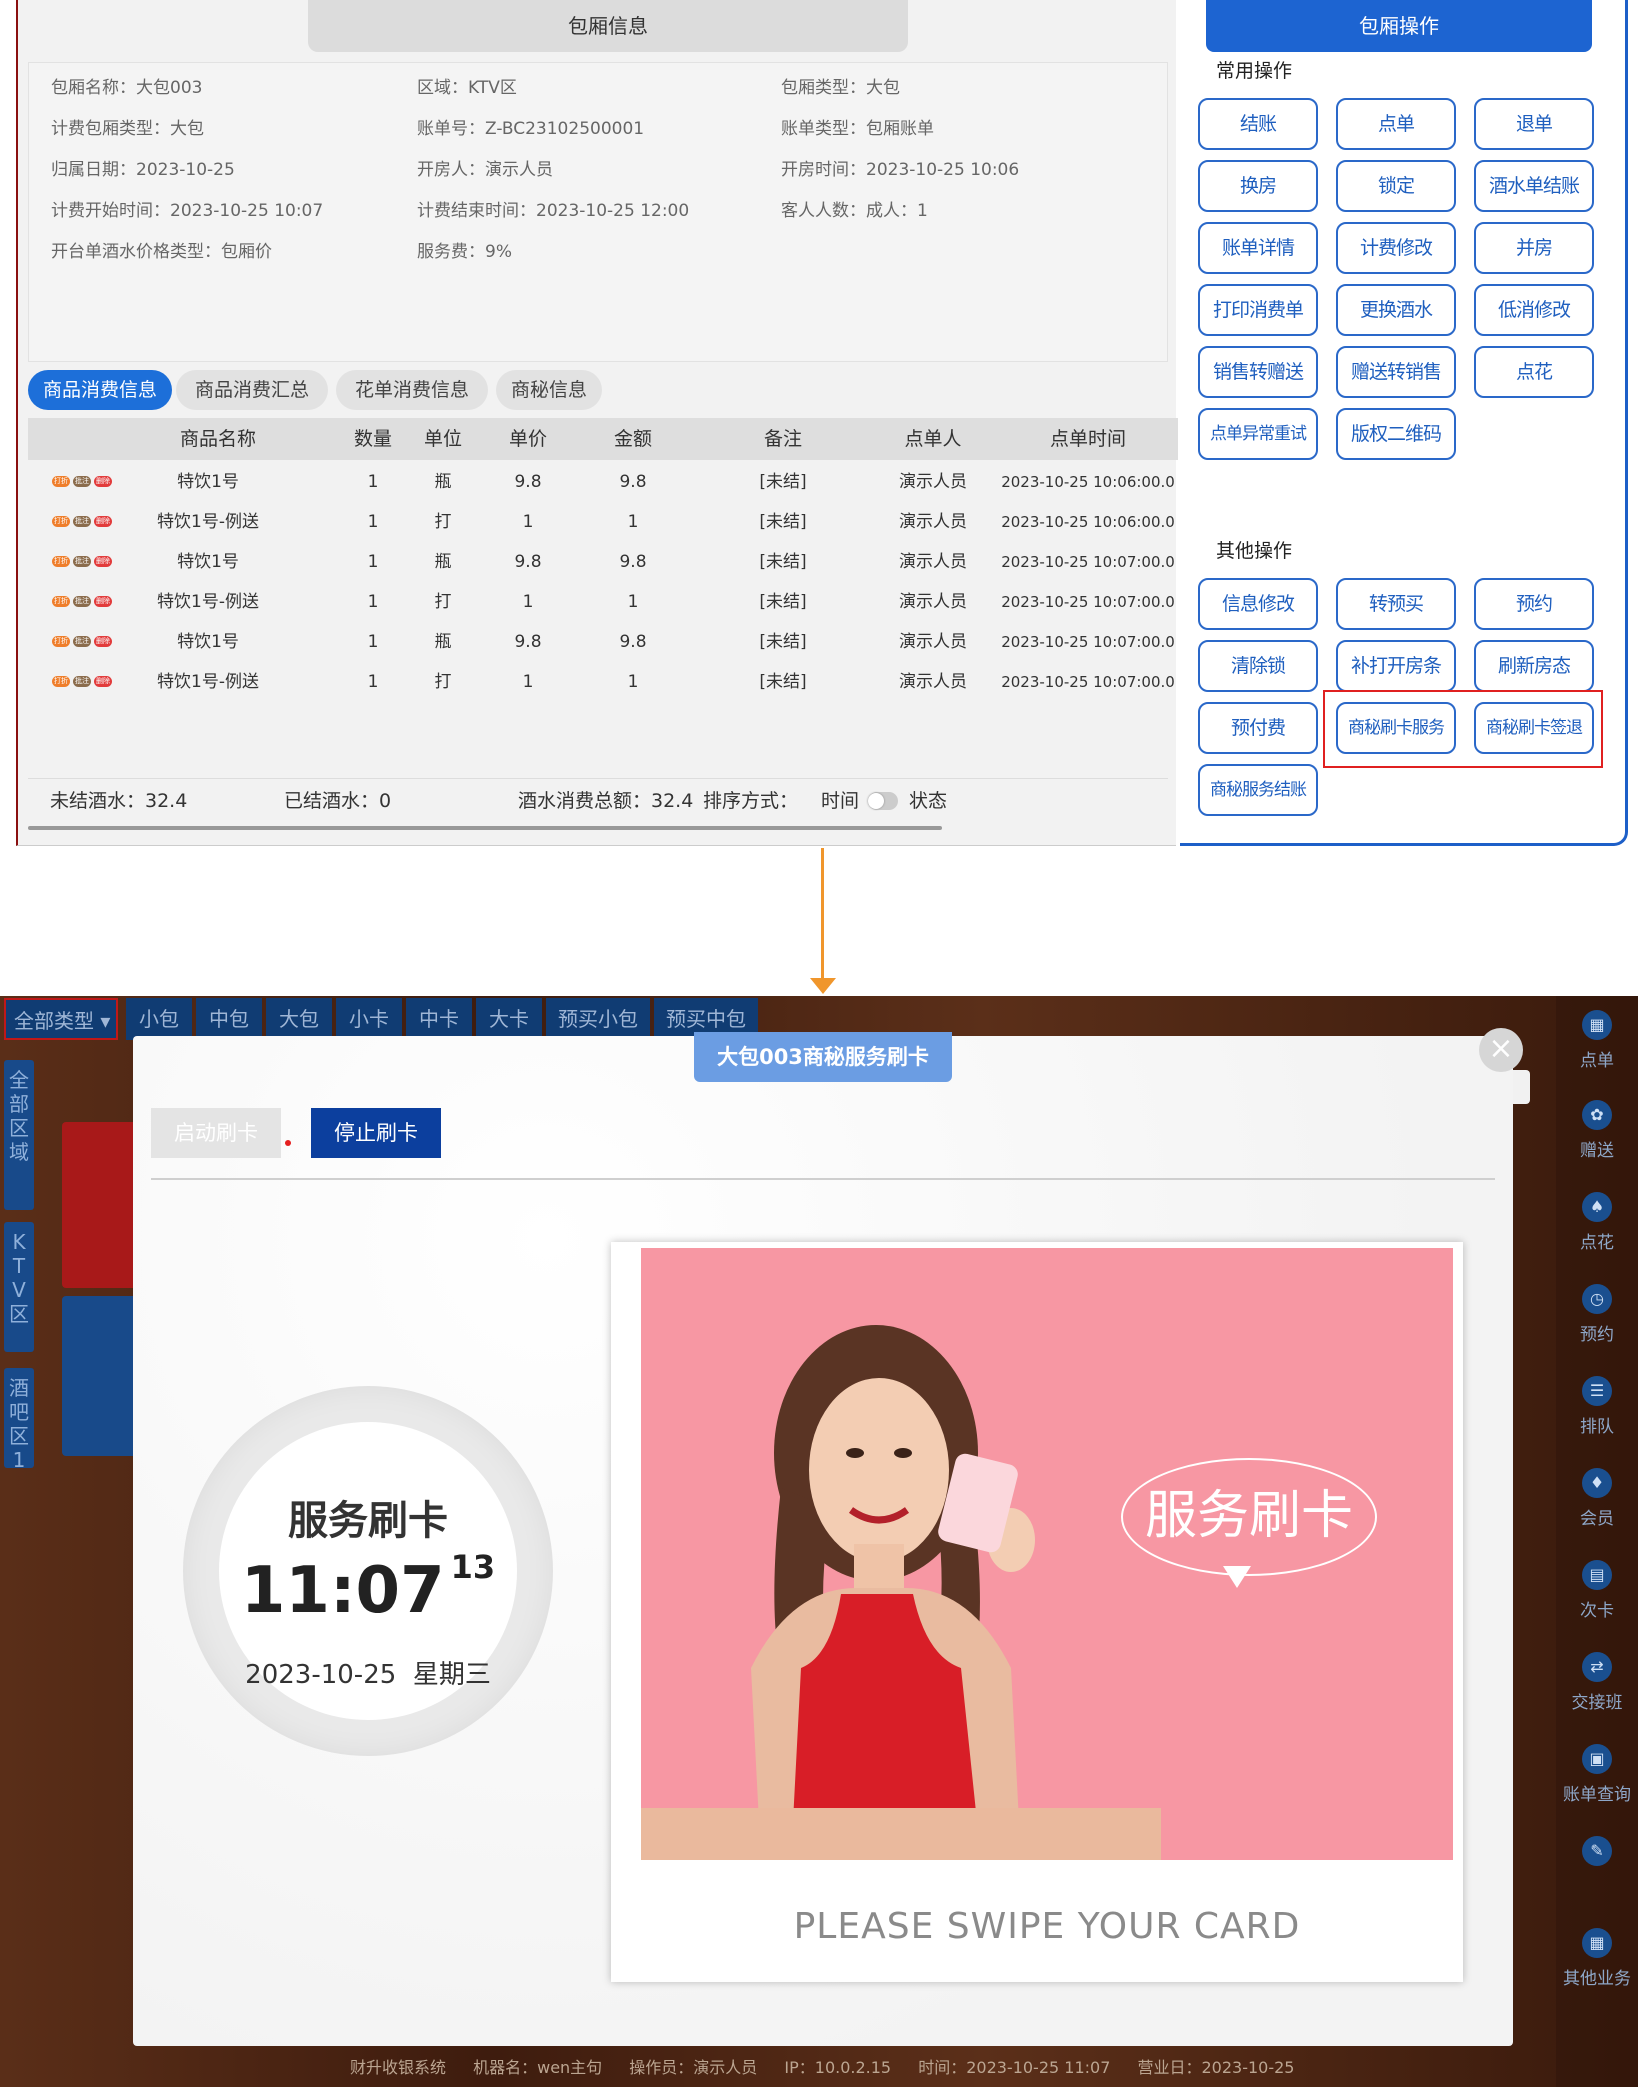  I want to click on lock-button: 锁定, so click(1396, 186).